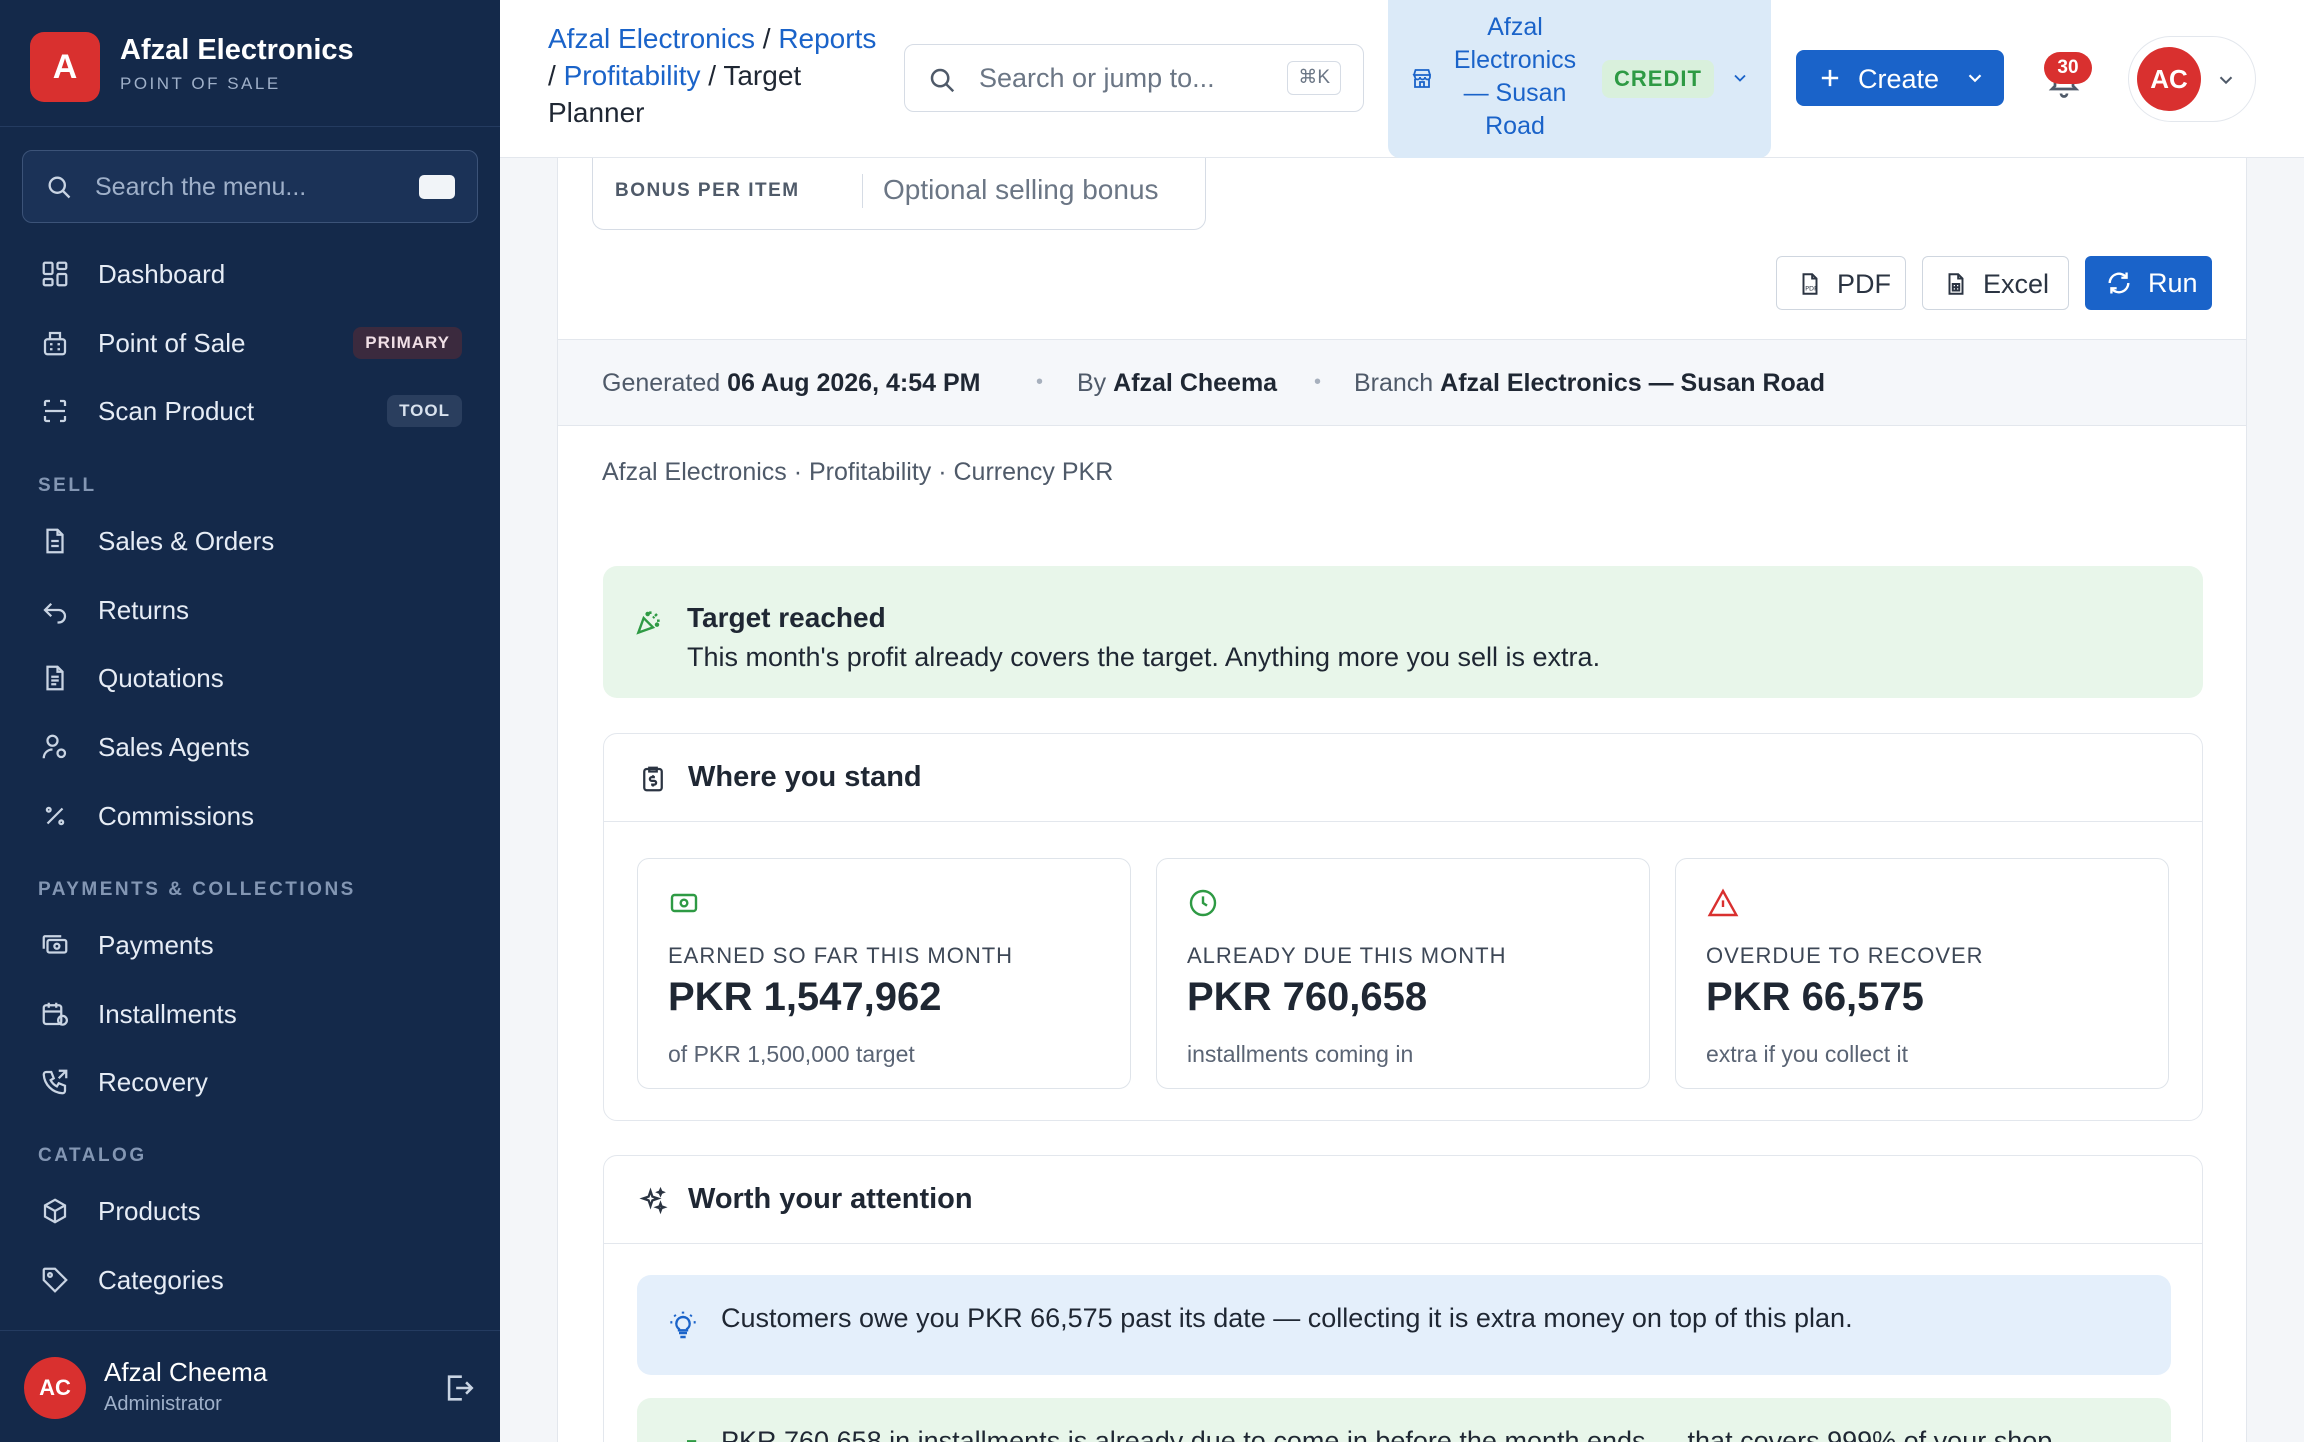  What do you see at coordinates (250, 1280) in the screenshot?
I see `sidebar-item-categories: Categories` at bounding box center [250, 1280].